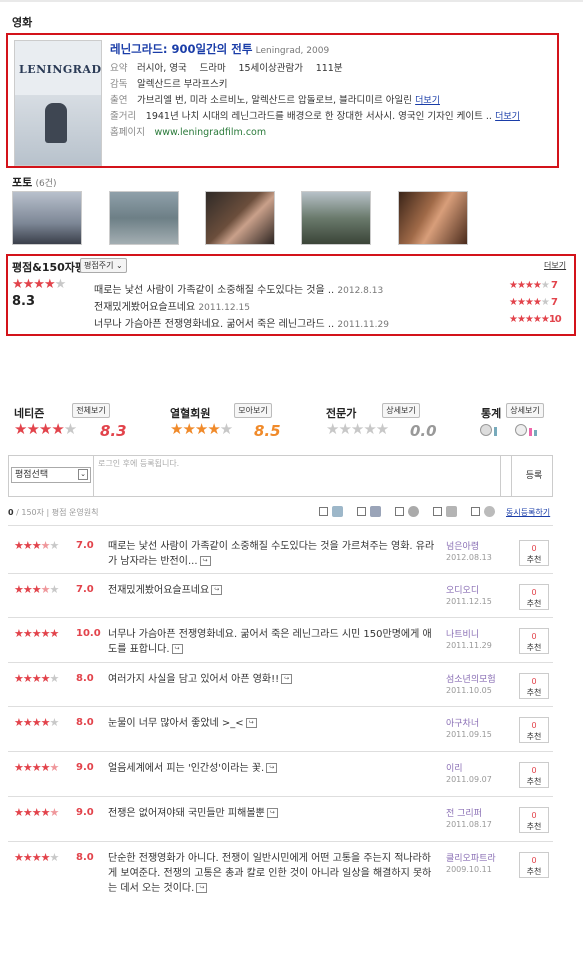  I want to click on review-date: 2011.12.15, so click(469, 601).